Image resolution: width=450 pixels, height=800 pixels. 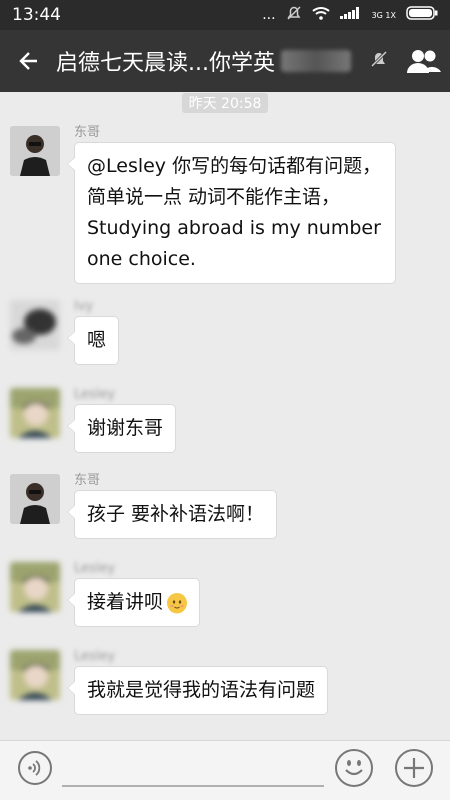 I want to click on message-text: 接着讲呗, so click(x=125, y=602).